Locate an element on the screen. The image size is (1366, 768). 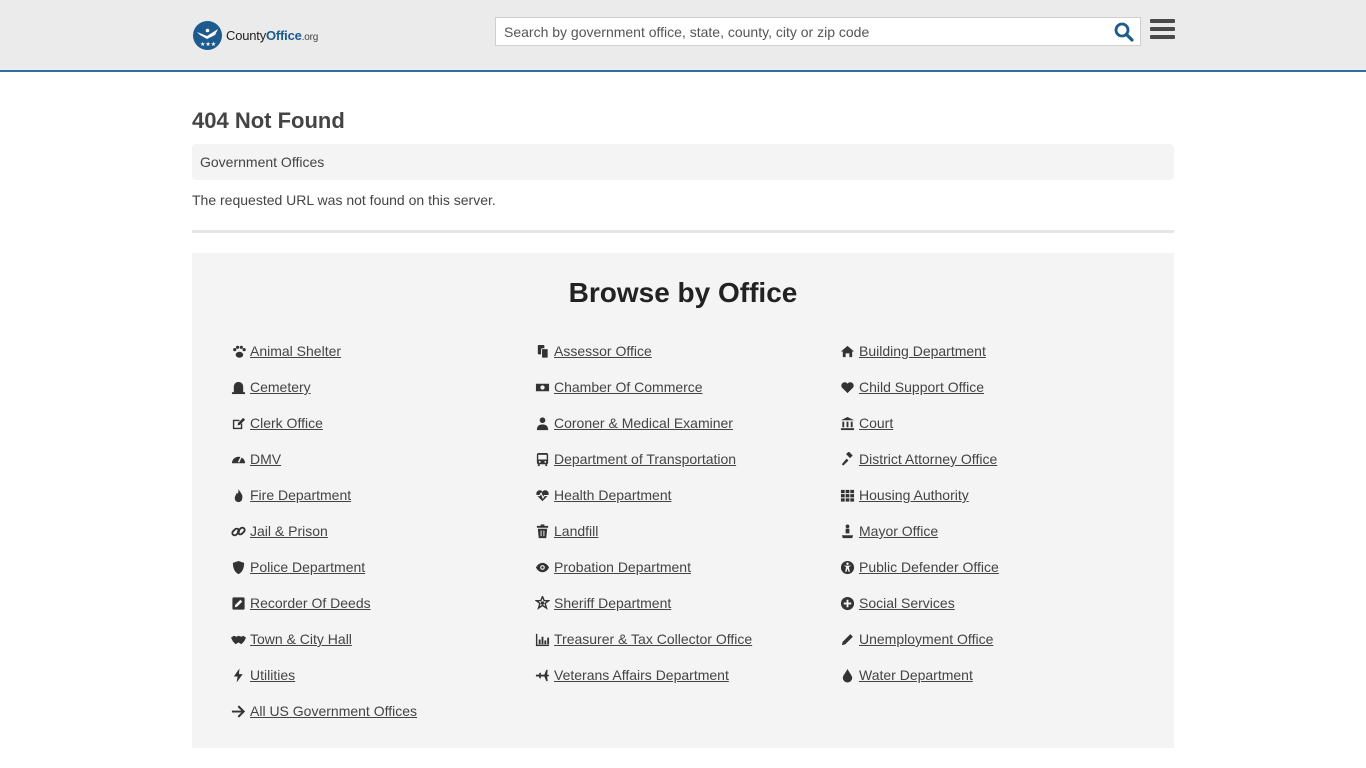
office-link: Chamber Of Commerce is located at coordinates (628, 387).